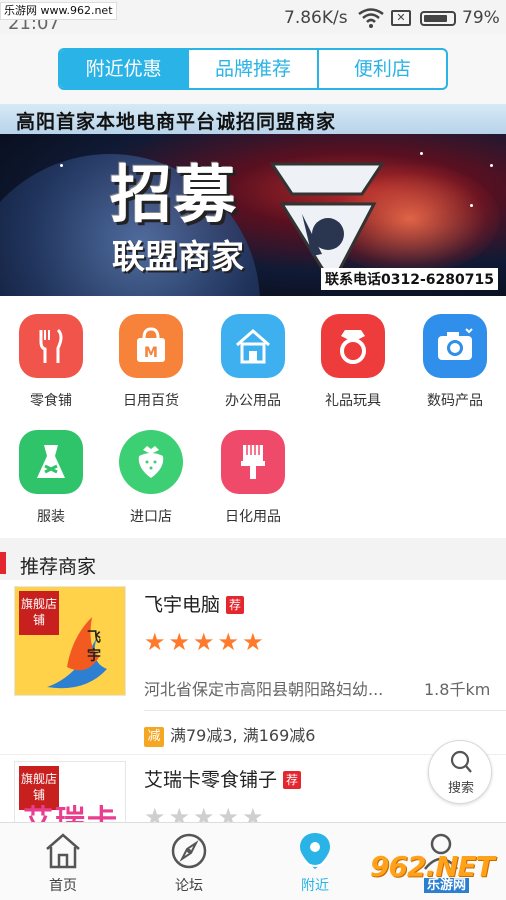  Describe the element at coordinates (253, 346) in the screenshot. I see `house-icon` at that location.